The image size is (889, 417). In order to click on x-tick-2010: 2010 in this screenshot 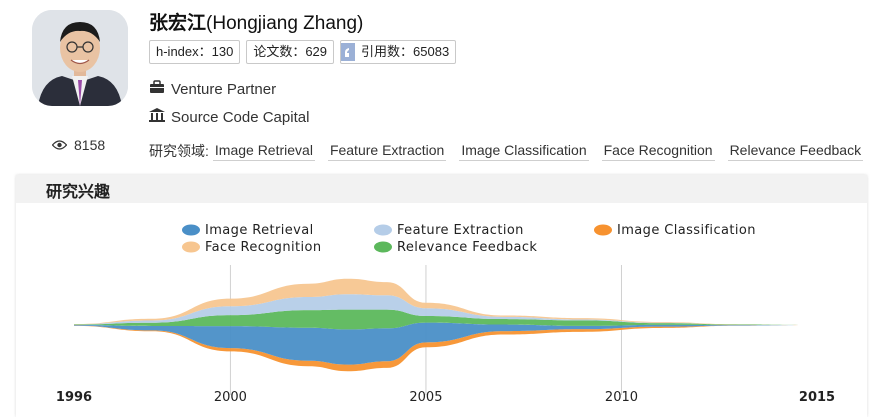, I will do `click(621, 397)`.